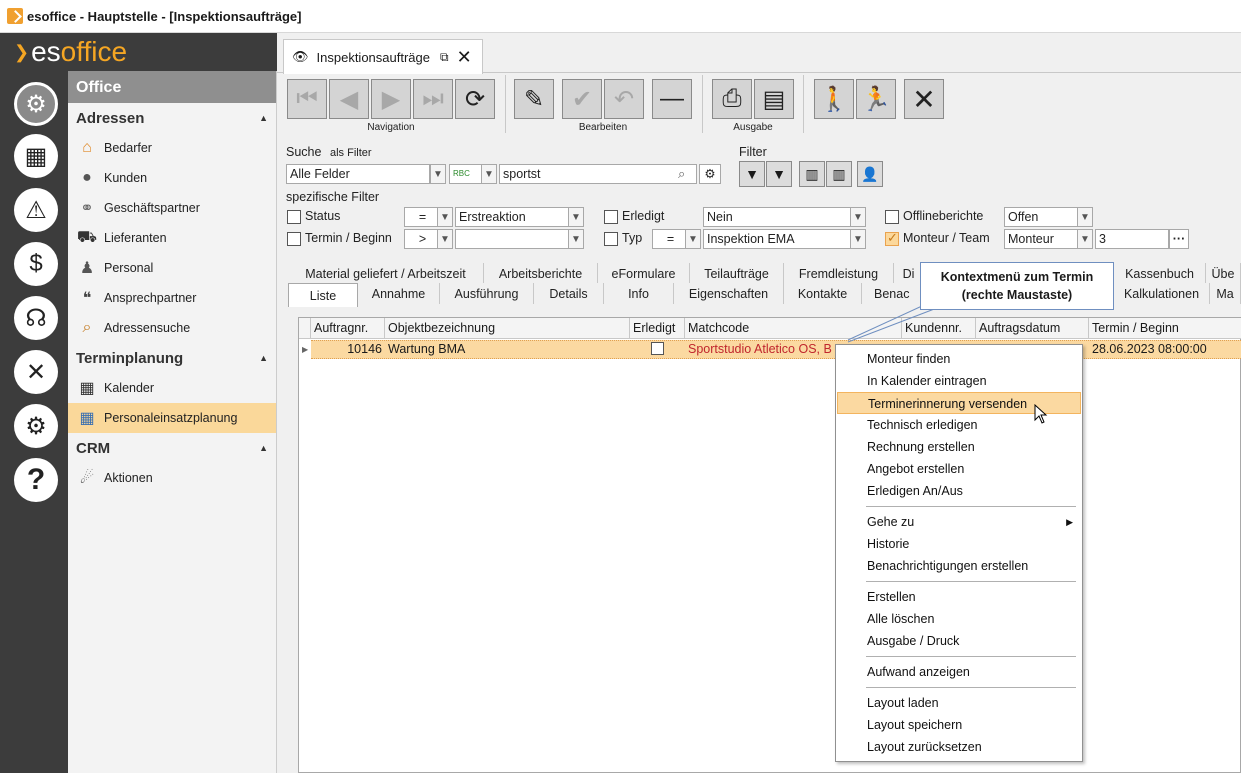 Image resolution: width=1241 pixels, height=773 pixels. Describe the element at coordinates (681, 174) in the screenshot. I see `search-icon: ⌕` at that location.